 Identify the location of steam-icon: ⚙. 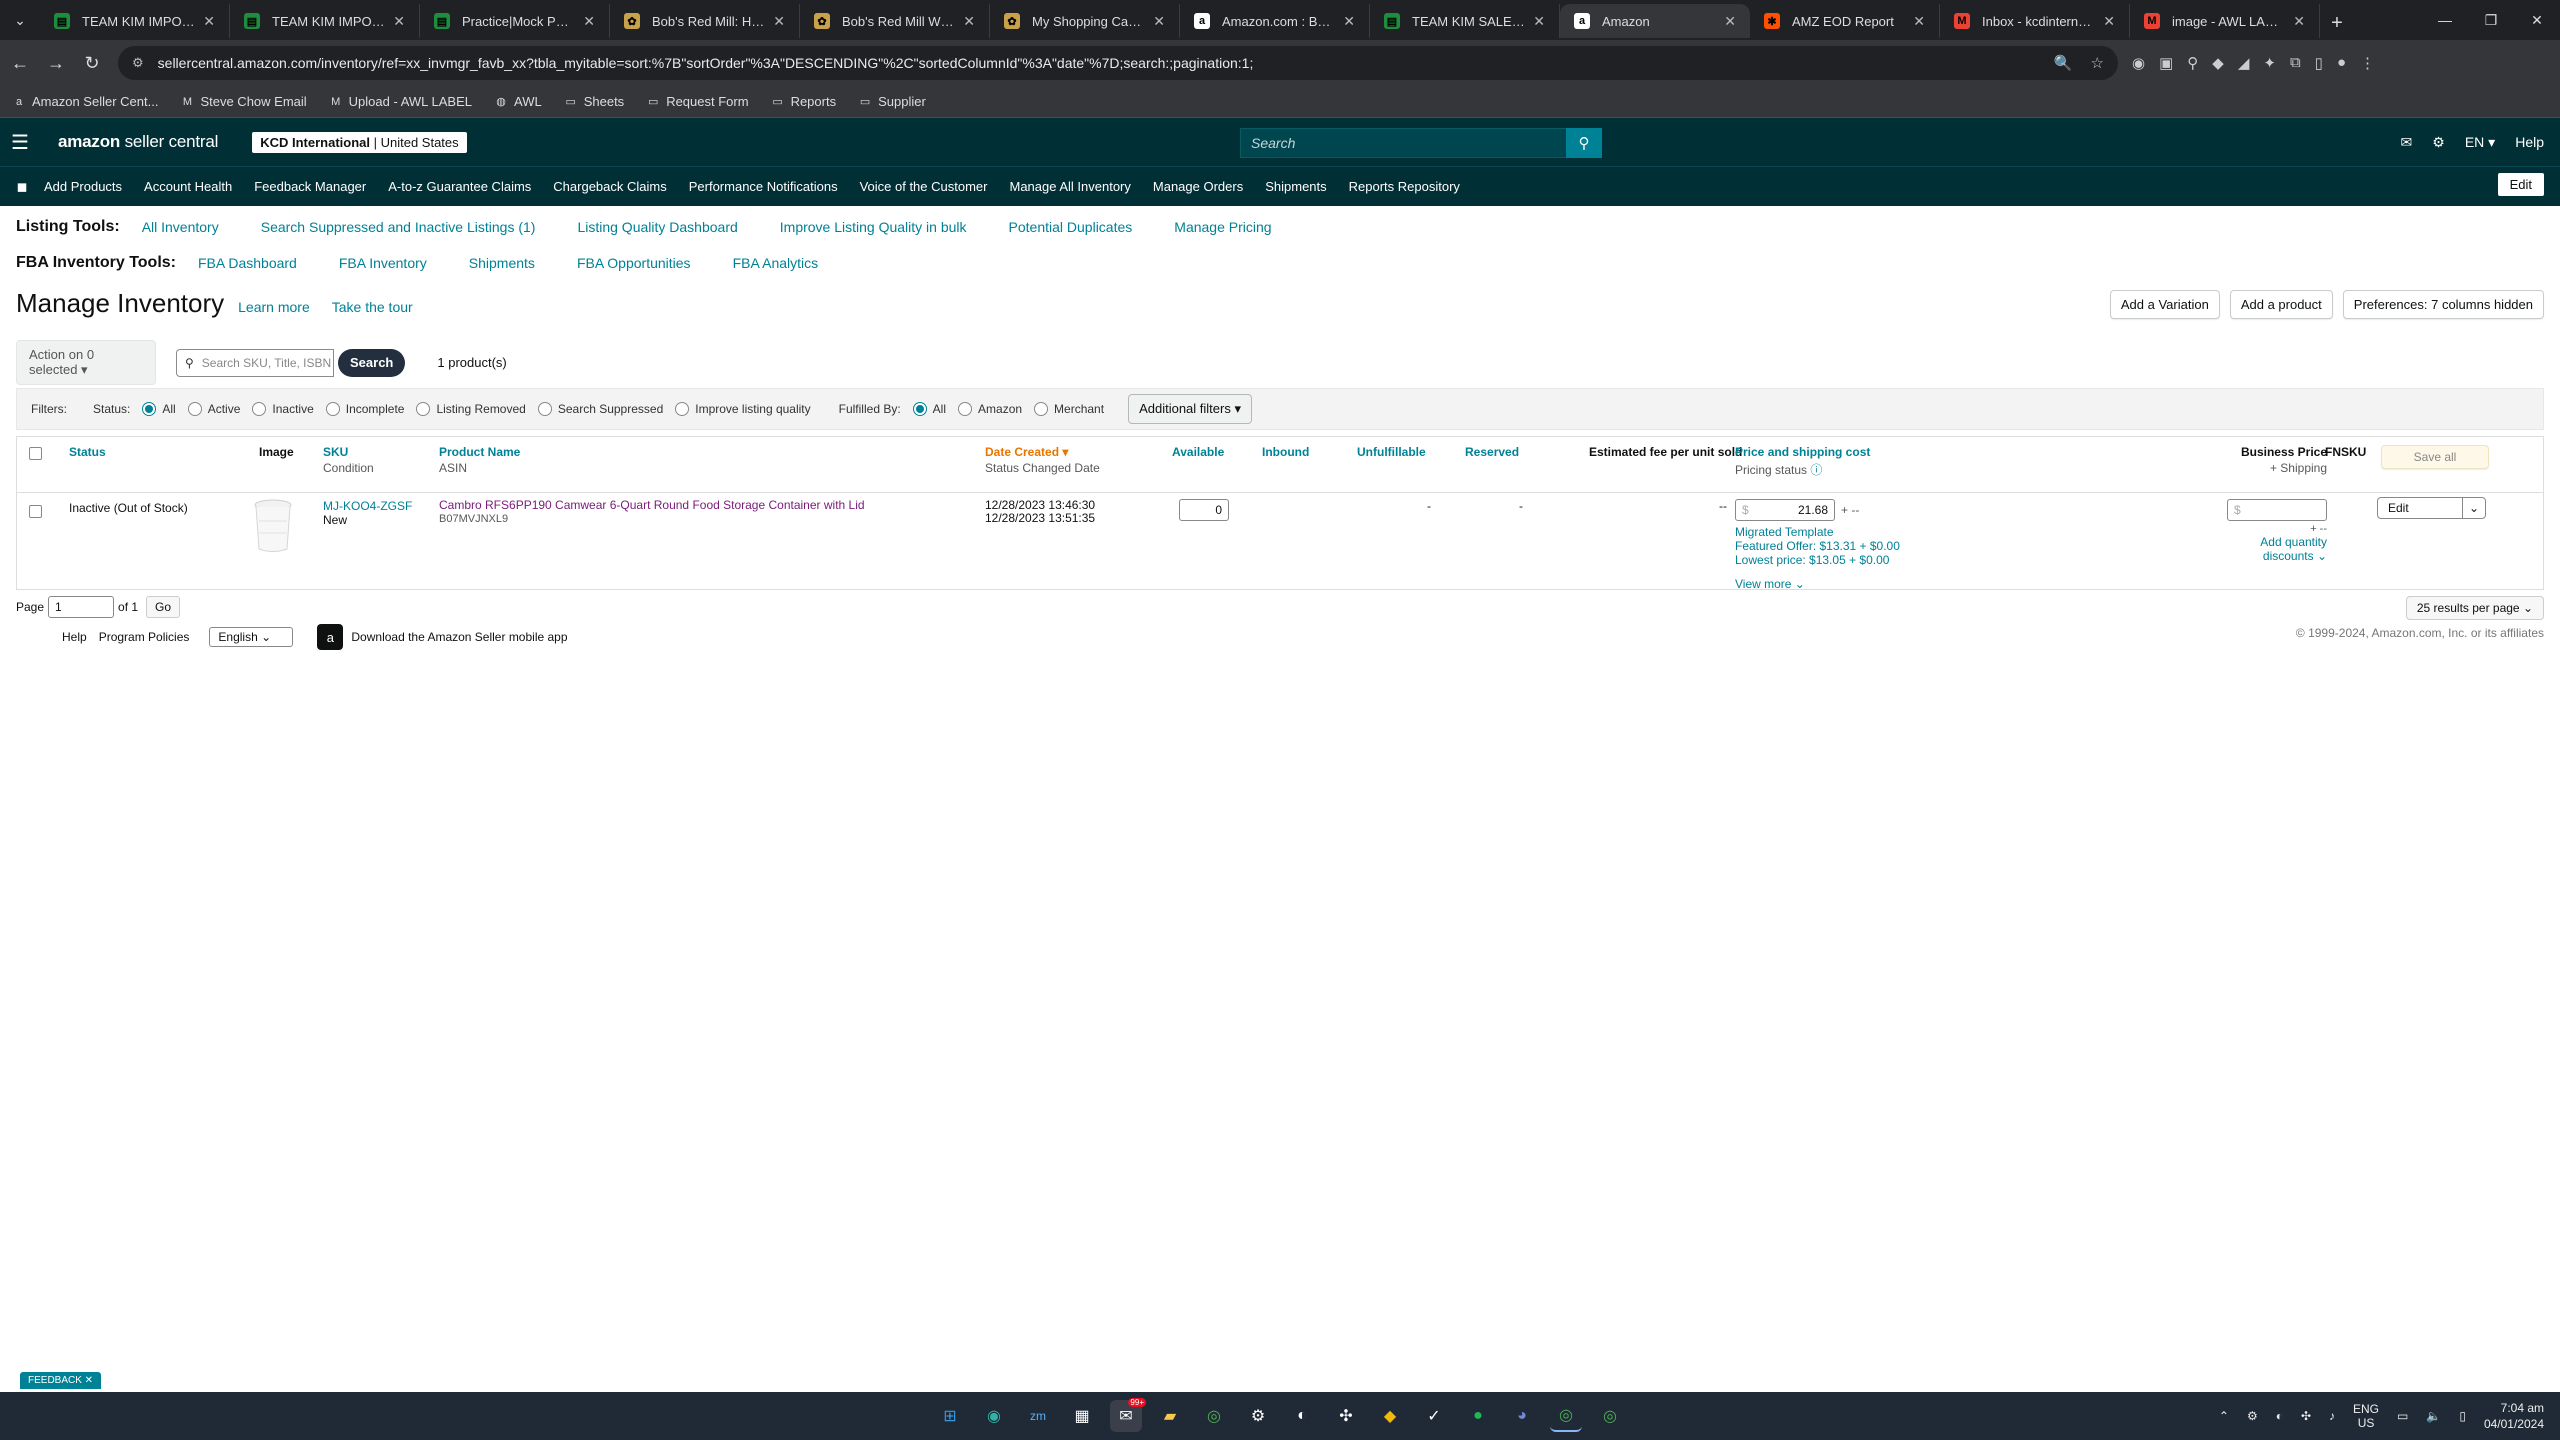
(1258, 1416).